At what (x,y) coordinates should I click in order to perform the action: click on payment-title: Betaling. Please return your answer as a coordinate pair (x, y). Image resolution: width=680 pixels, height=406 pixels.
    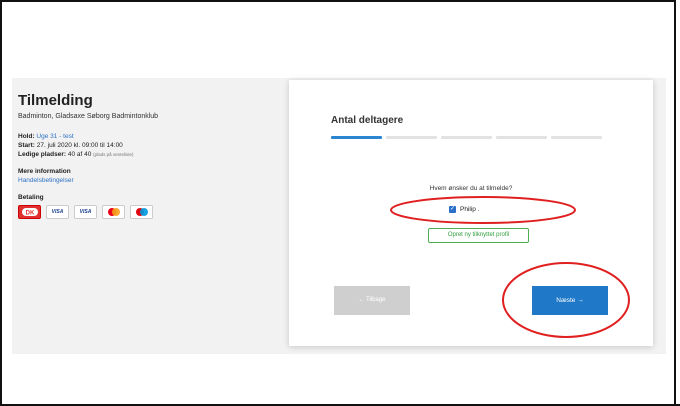
    Looking at the image, I should click on (31, 197).